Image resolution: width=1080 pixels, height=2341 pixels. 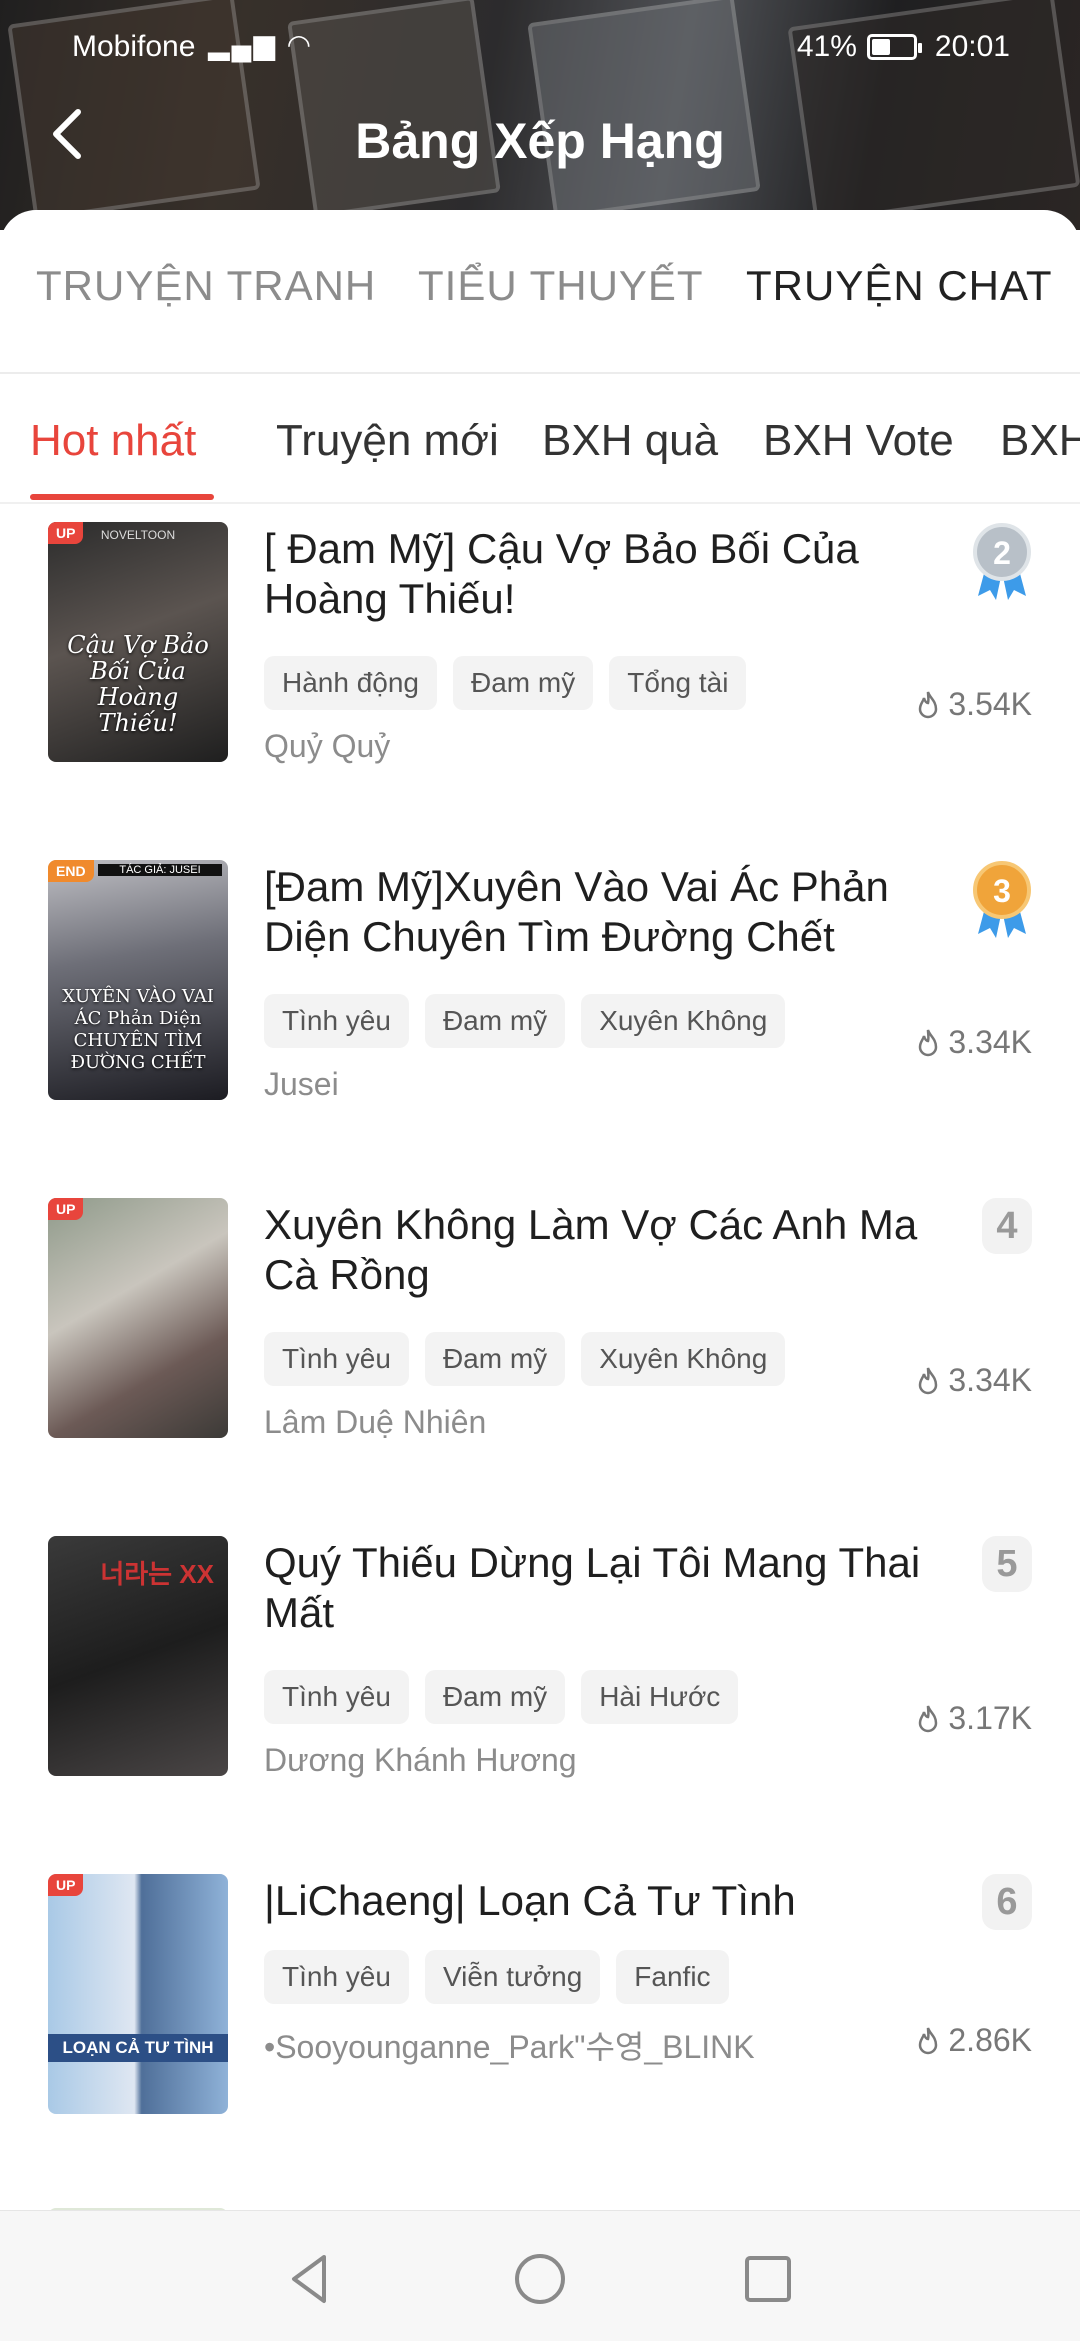 I want to click on tag-list: Hành động Đam mỹ Tổng tài, so click(x=505, y=683).